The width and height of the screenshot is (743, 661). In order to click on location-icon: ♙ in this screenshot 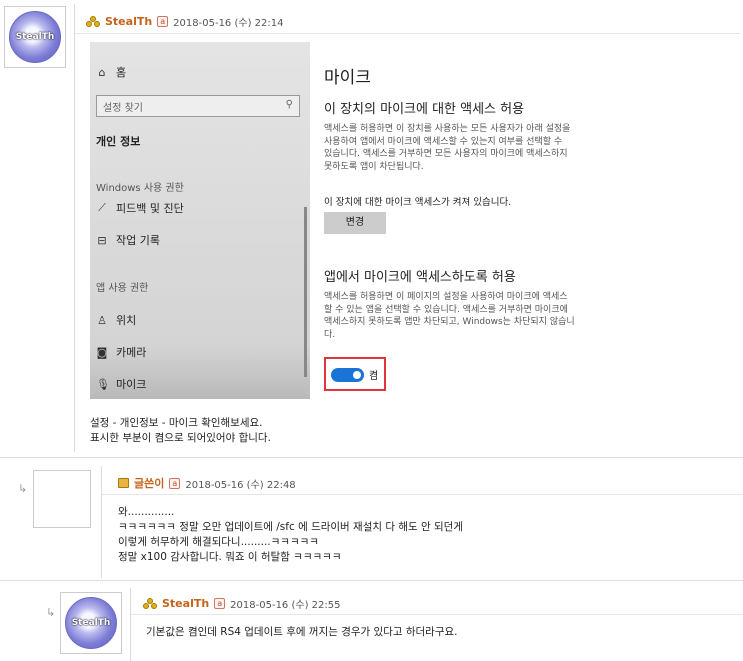, I will do `click(102, 320)`.